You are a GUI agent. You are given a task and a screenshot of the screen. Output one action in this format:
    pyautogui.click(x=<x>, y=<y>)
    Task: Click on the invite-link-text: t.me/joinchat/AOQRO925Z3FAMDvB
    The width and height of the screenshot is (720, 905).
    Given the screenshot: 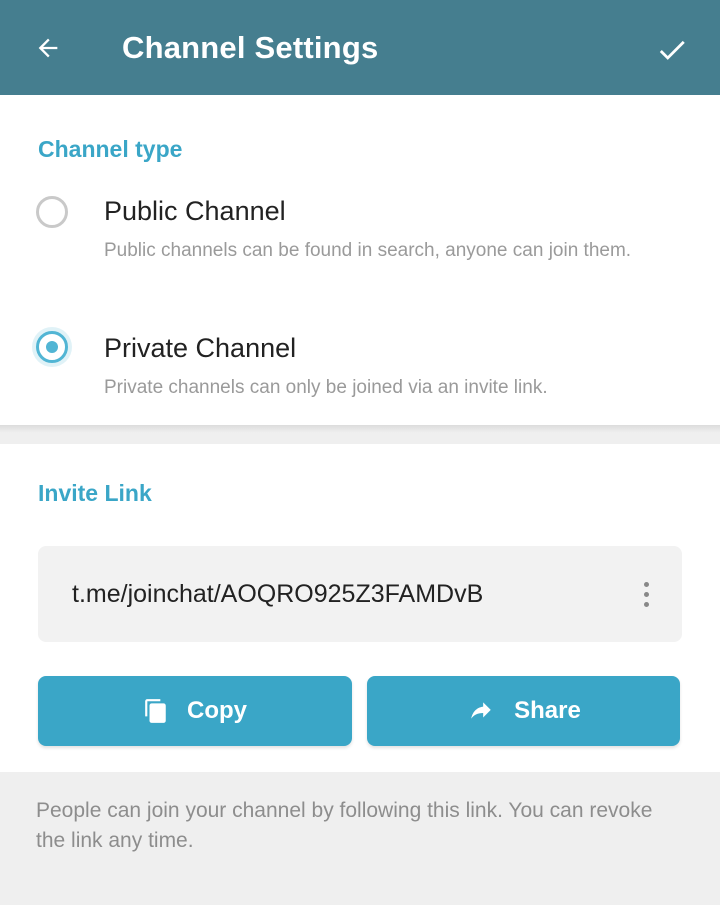 What is the action you would take?
    pyautogui.click(x=277, y=594)
    